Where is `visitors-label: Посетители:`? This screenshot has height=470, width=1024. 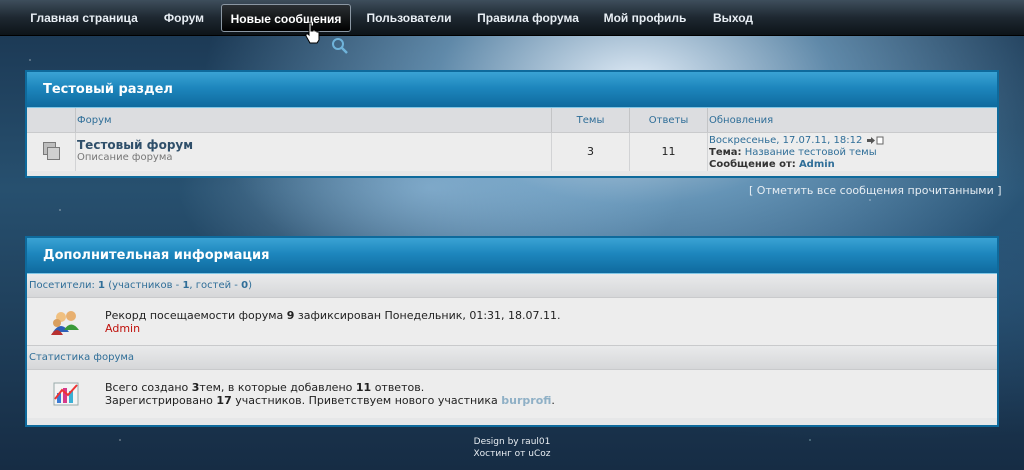 visitors-label: Посетители: is located at coordinates (62, 285).